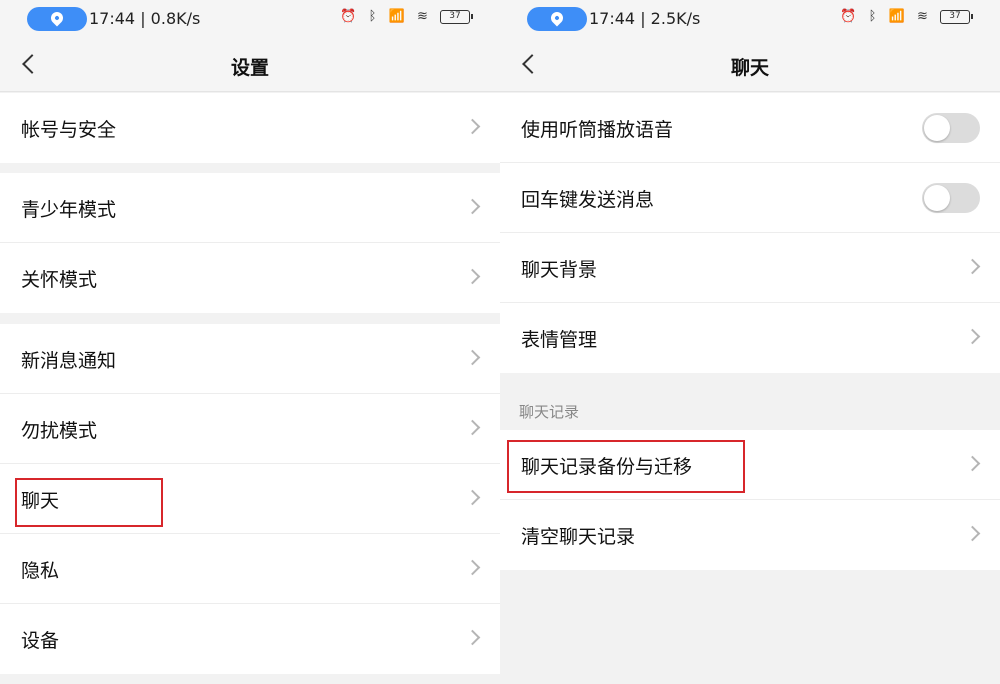  What do you see at coordinates (607, 467) in the screenshot?
I see `chat-item-label: 聊天记录备份与迁移` at bounding box center [607, 467].